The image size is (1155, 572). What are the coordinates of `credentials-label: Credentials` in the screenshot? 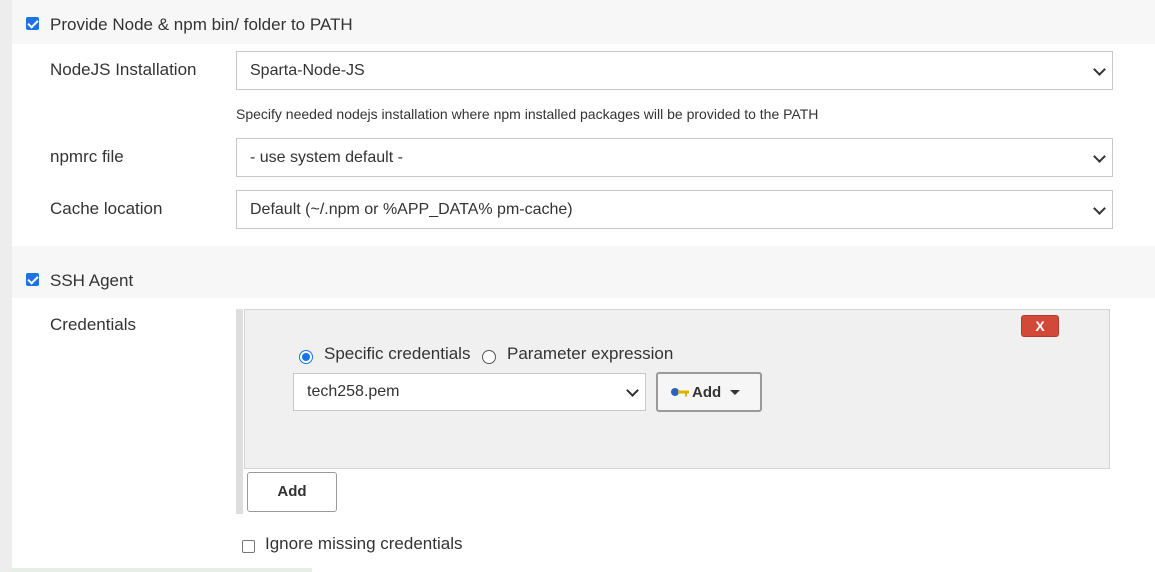 It's located at (93, 324).